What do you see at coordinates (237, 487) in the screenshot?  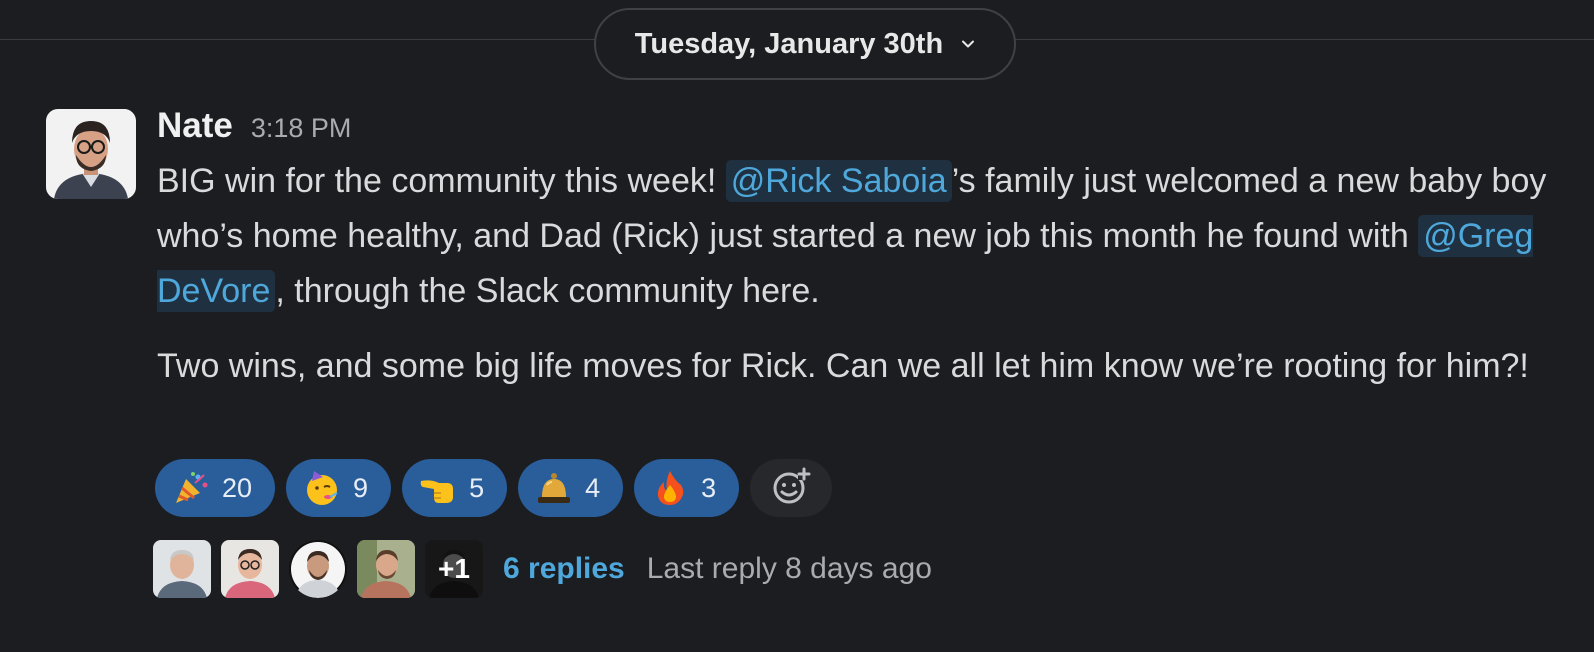 I see `reaction-count: 20` at bounding box center [237, 487].